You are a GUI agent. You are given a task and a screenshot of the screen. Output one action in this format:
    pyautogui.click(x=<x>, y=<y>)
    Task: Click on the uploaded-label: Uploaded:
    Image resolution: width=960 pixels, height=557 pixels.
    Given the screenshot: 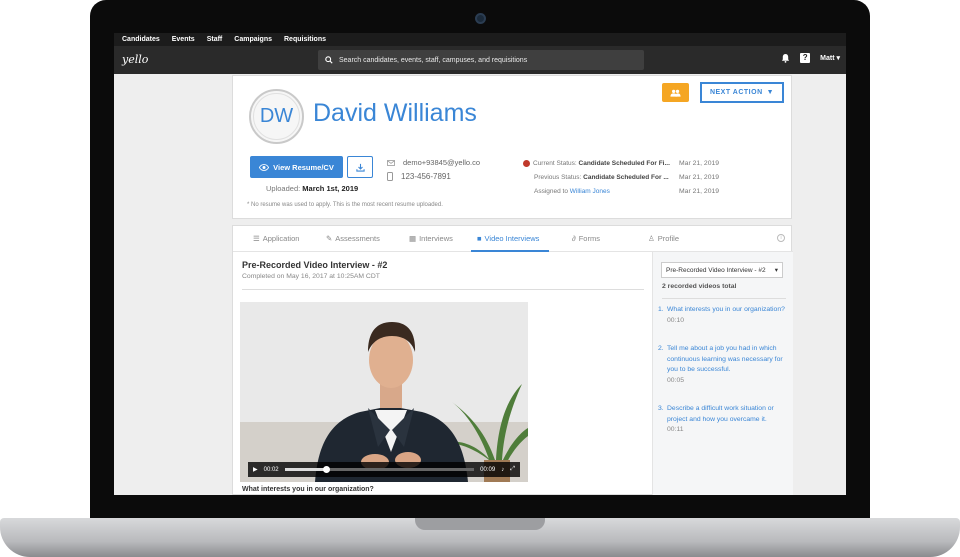 What is the action you would take?
    pyautogui.click(x=283, y=188)
    